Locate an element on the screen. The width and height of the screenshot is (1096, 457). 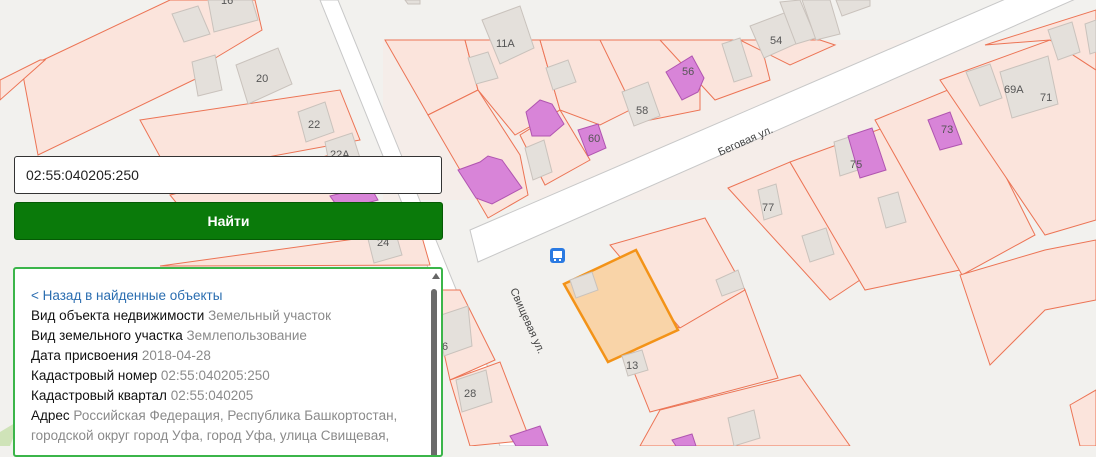
house-number: 56 is located at coordinates (688, 72).